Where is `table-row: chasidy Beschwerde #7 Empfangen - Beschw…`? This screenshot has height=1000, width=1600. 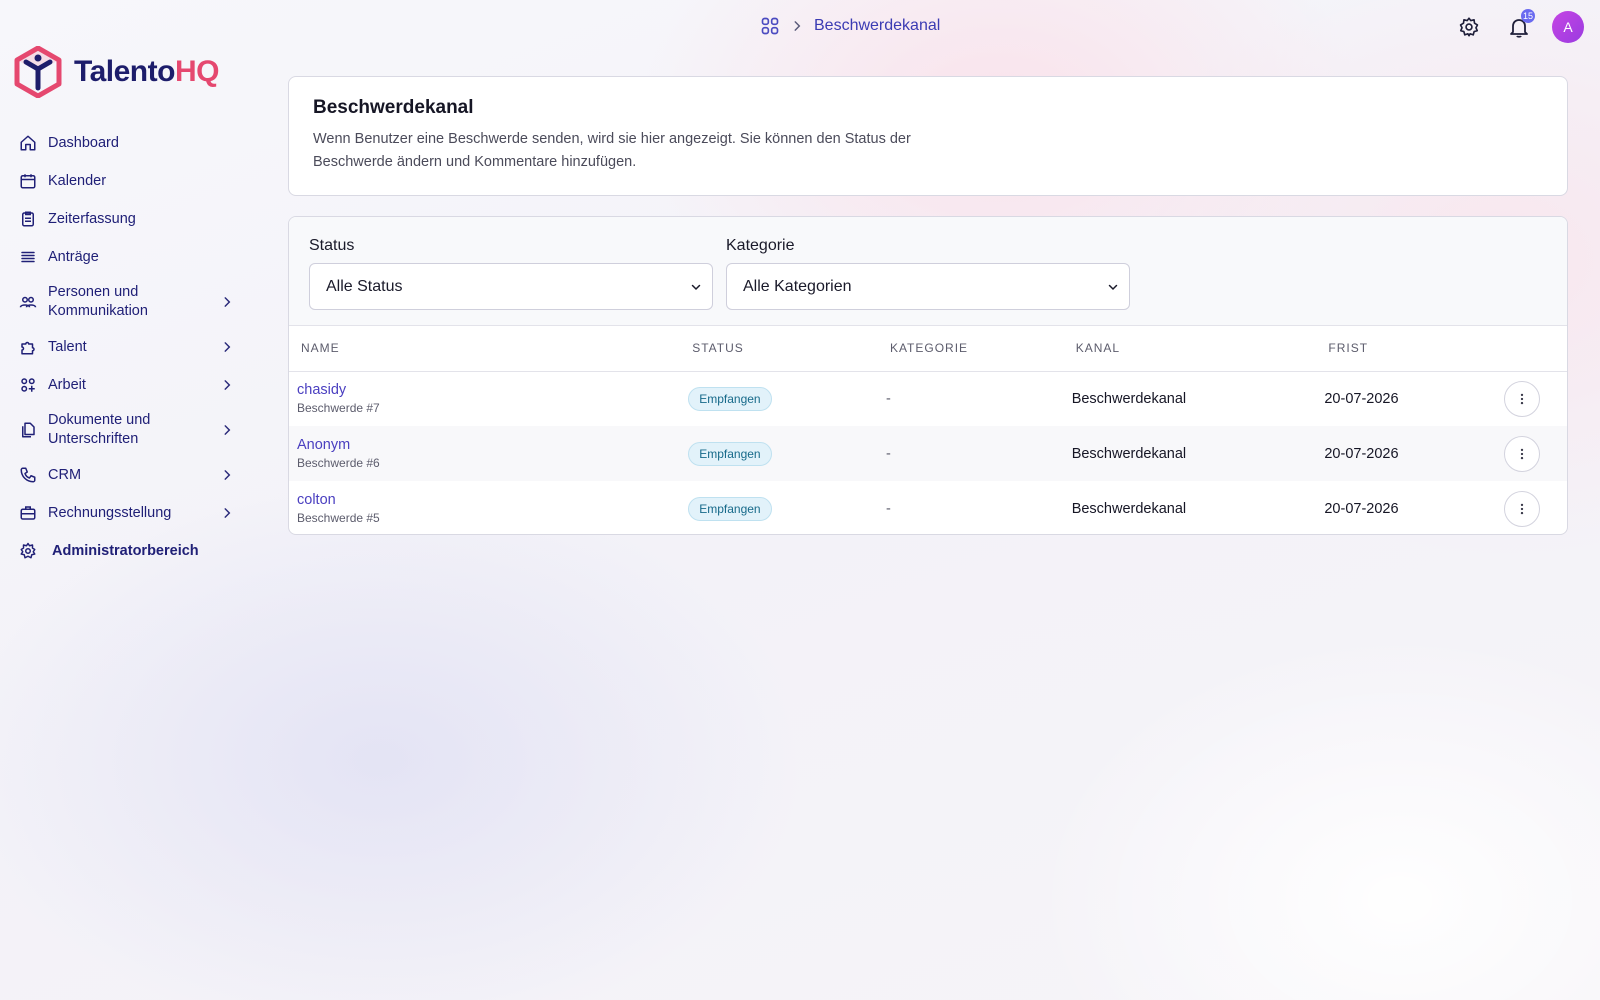
table-row: chasidy Beschwerde #7 Empfangen - Beschw… is located at coordinates (928, 398).